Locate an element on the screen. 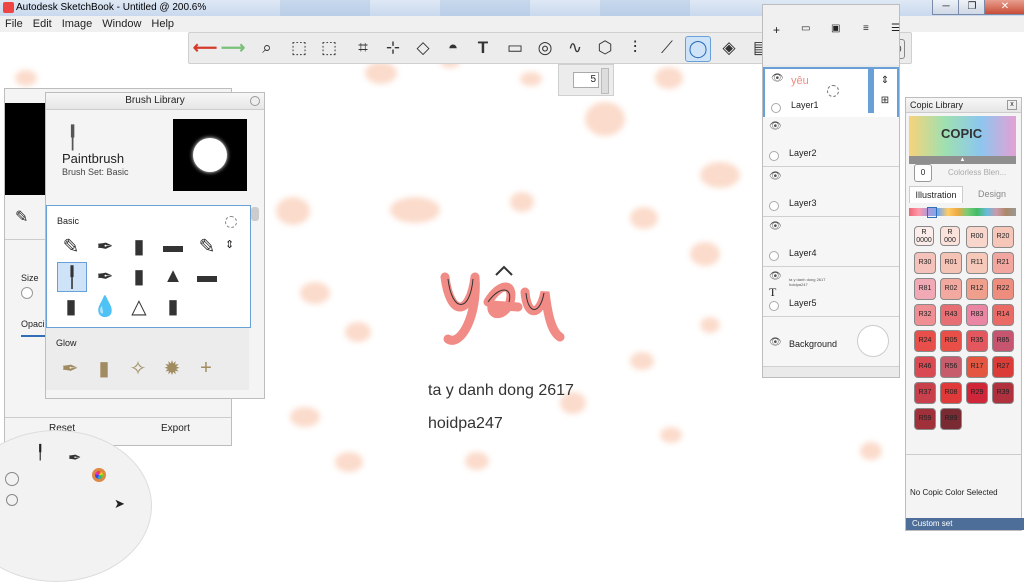 This screenshot has height=582, width=1024. size-slider is located at coordinates (27, 293).